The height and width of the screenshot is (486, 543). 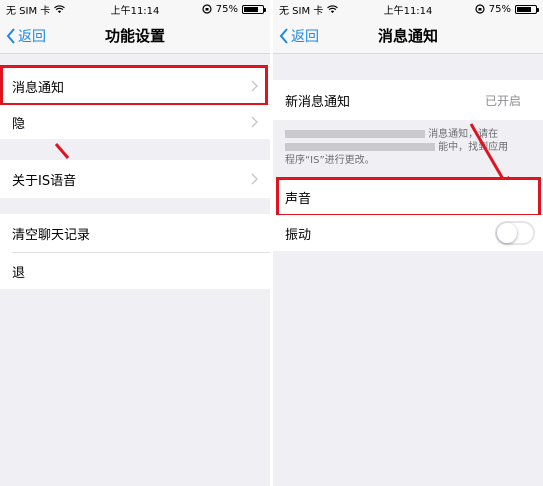 What do you see at coordinates (19, 124) in the screenshot?
I see `settings-item-label: 隐` at bounding box center [19, 124].